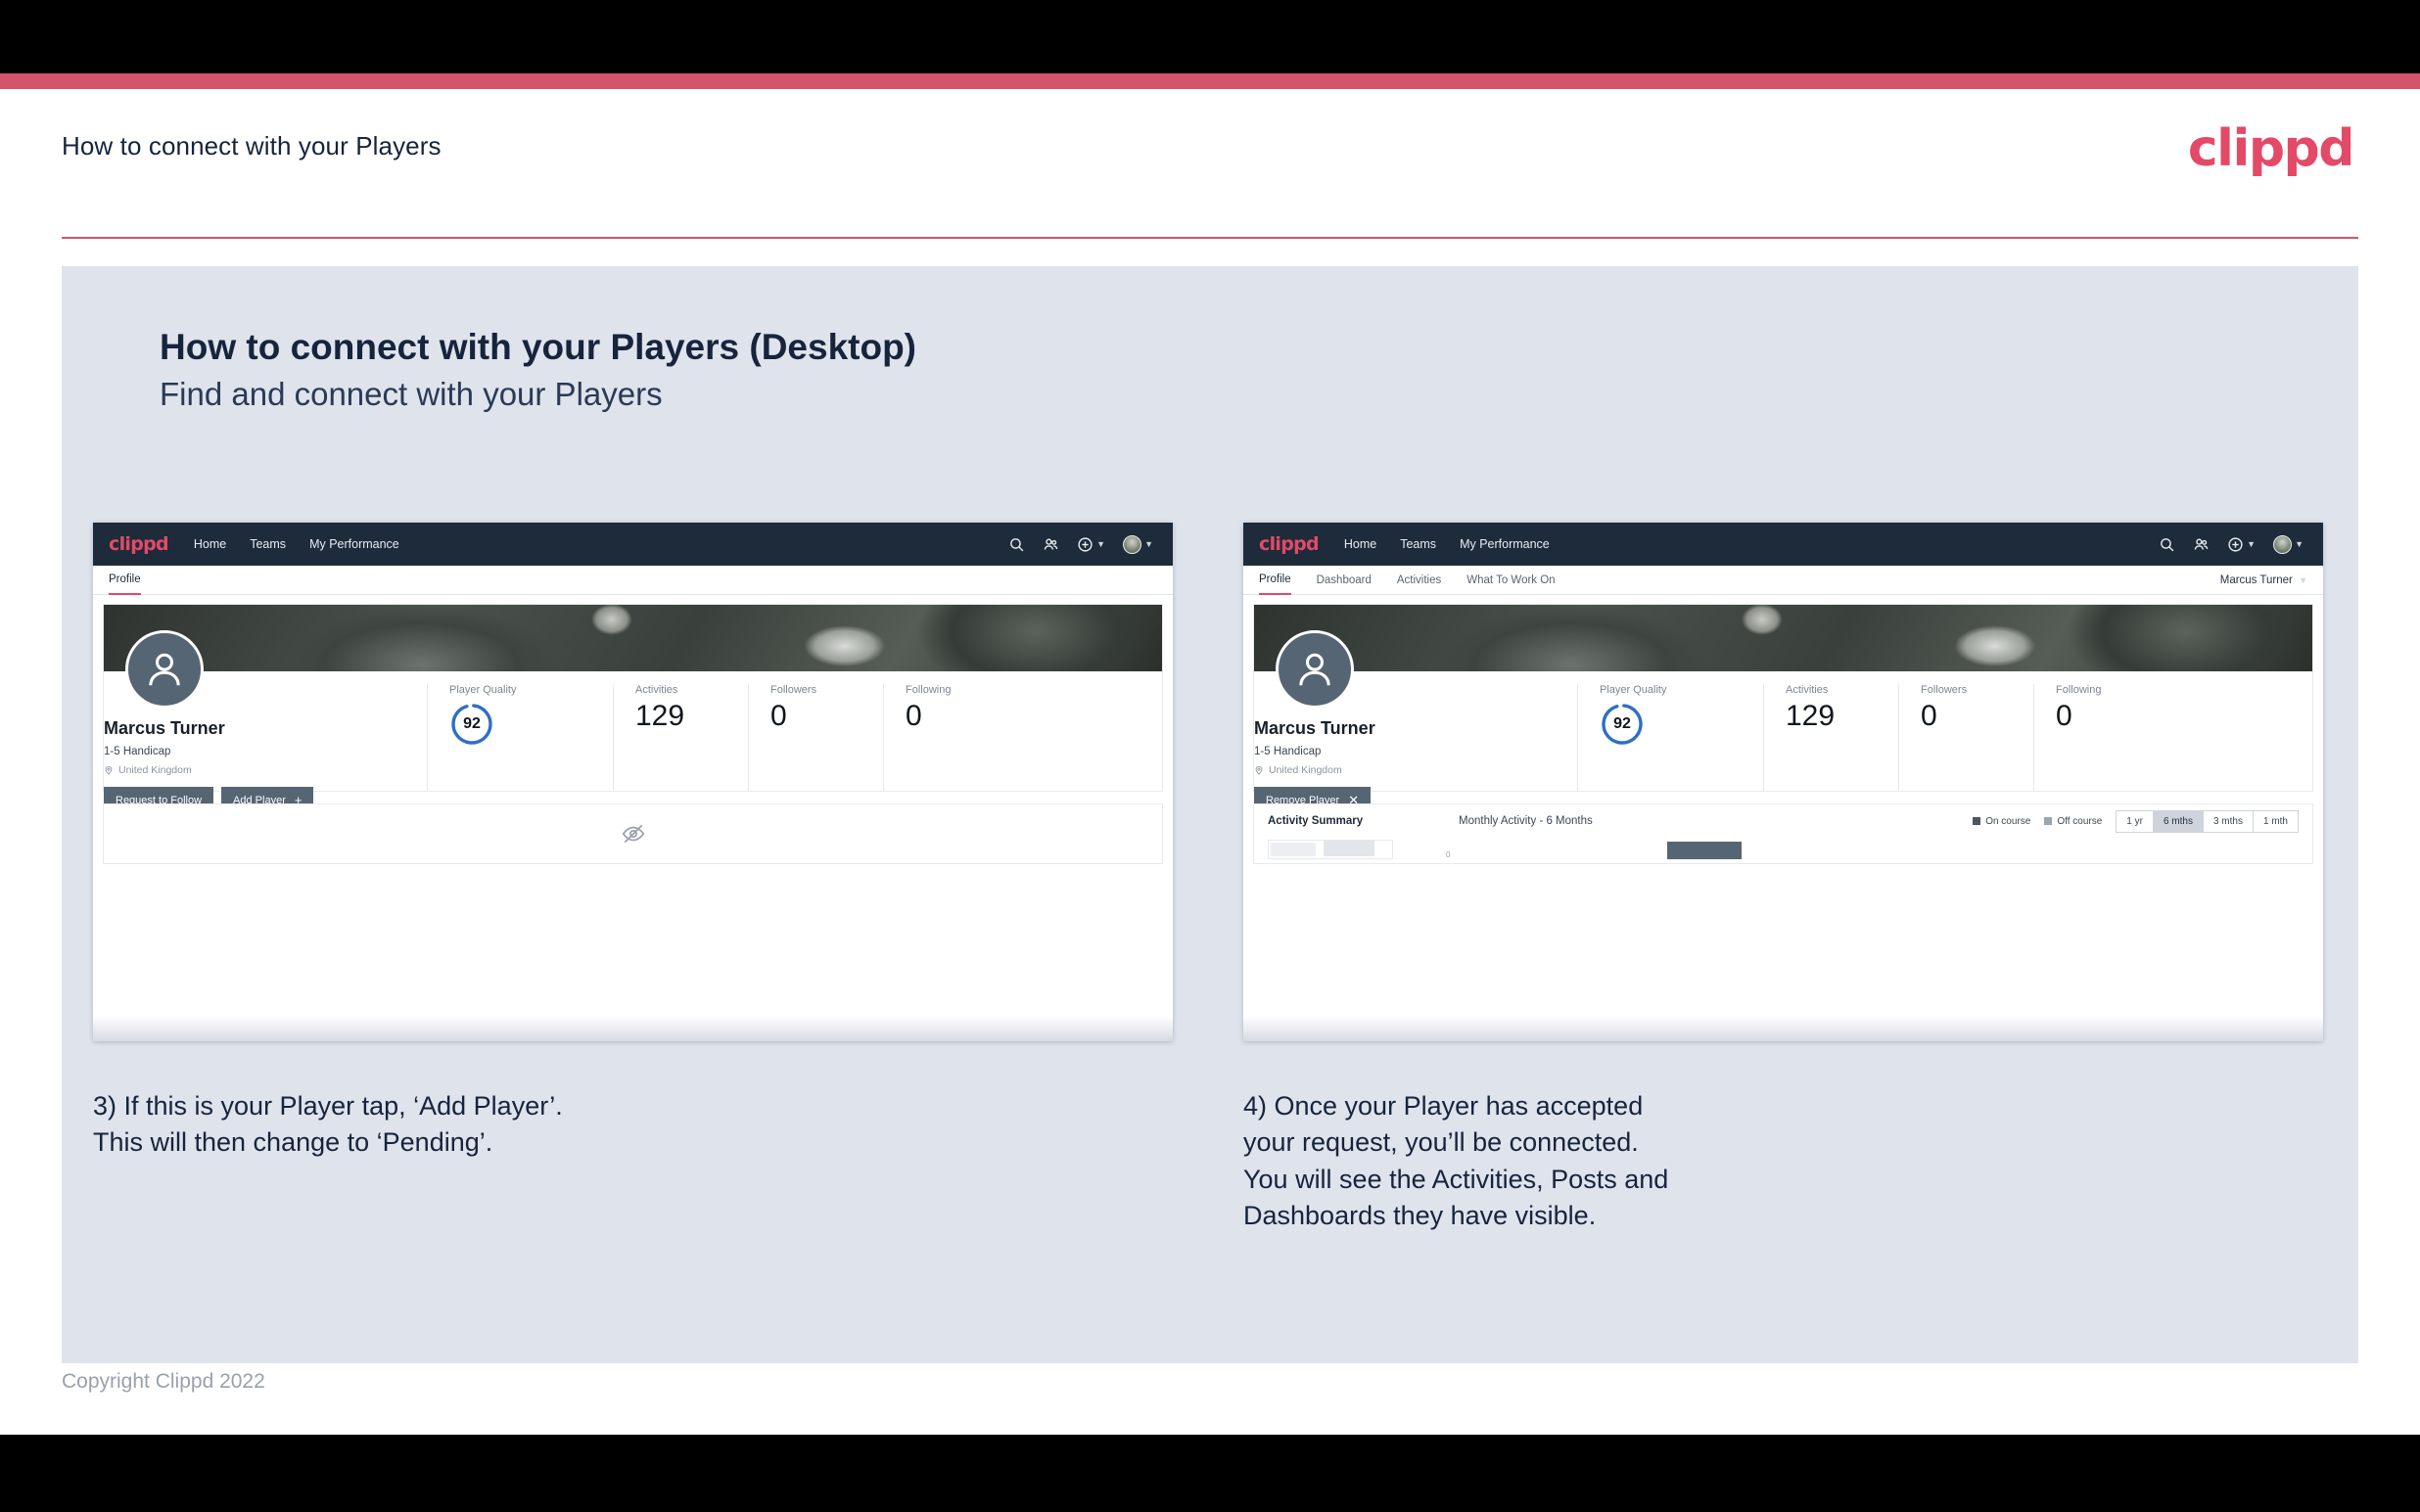  What do you see at coordinates (2037, 821) in the screenshot?
I see `activity-legend: On course Off course` at bounding box center [2037, 821].